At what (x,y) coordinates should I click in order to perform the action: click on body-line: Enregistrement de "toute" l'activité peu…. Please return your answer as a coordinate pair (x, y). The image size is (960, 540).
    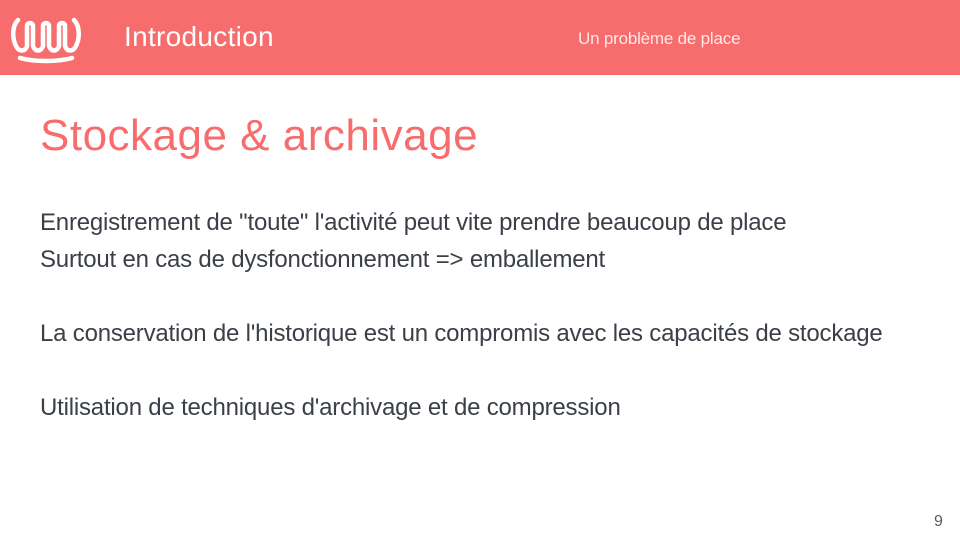
    Looking at the image, I should click on (413, 222).